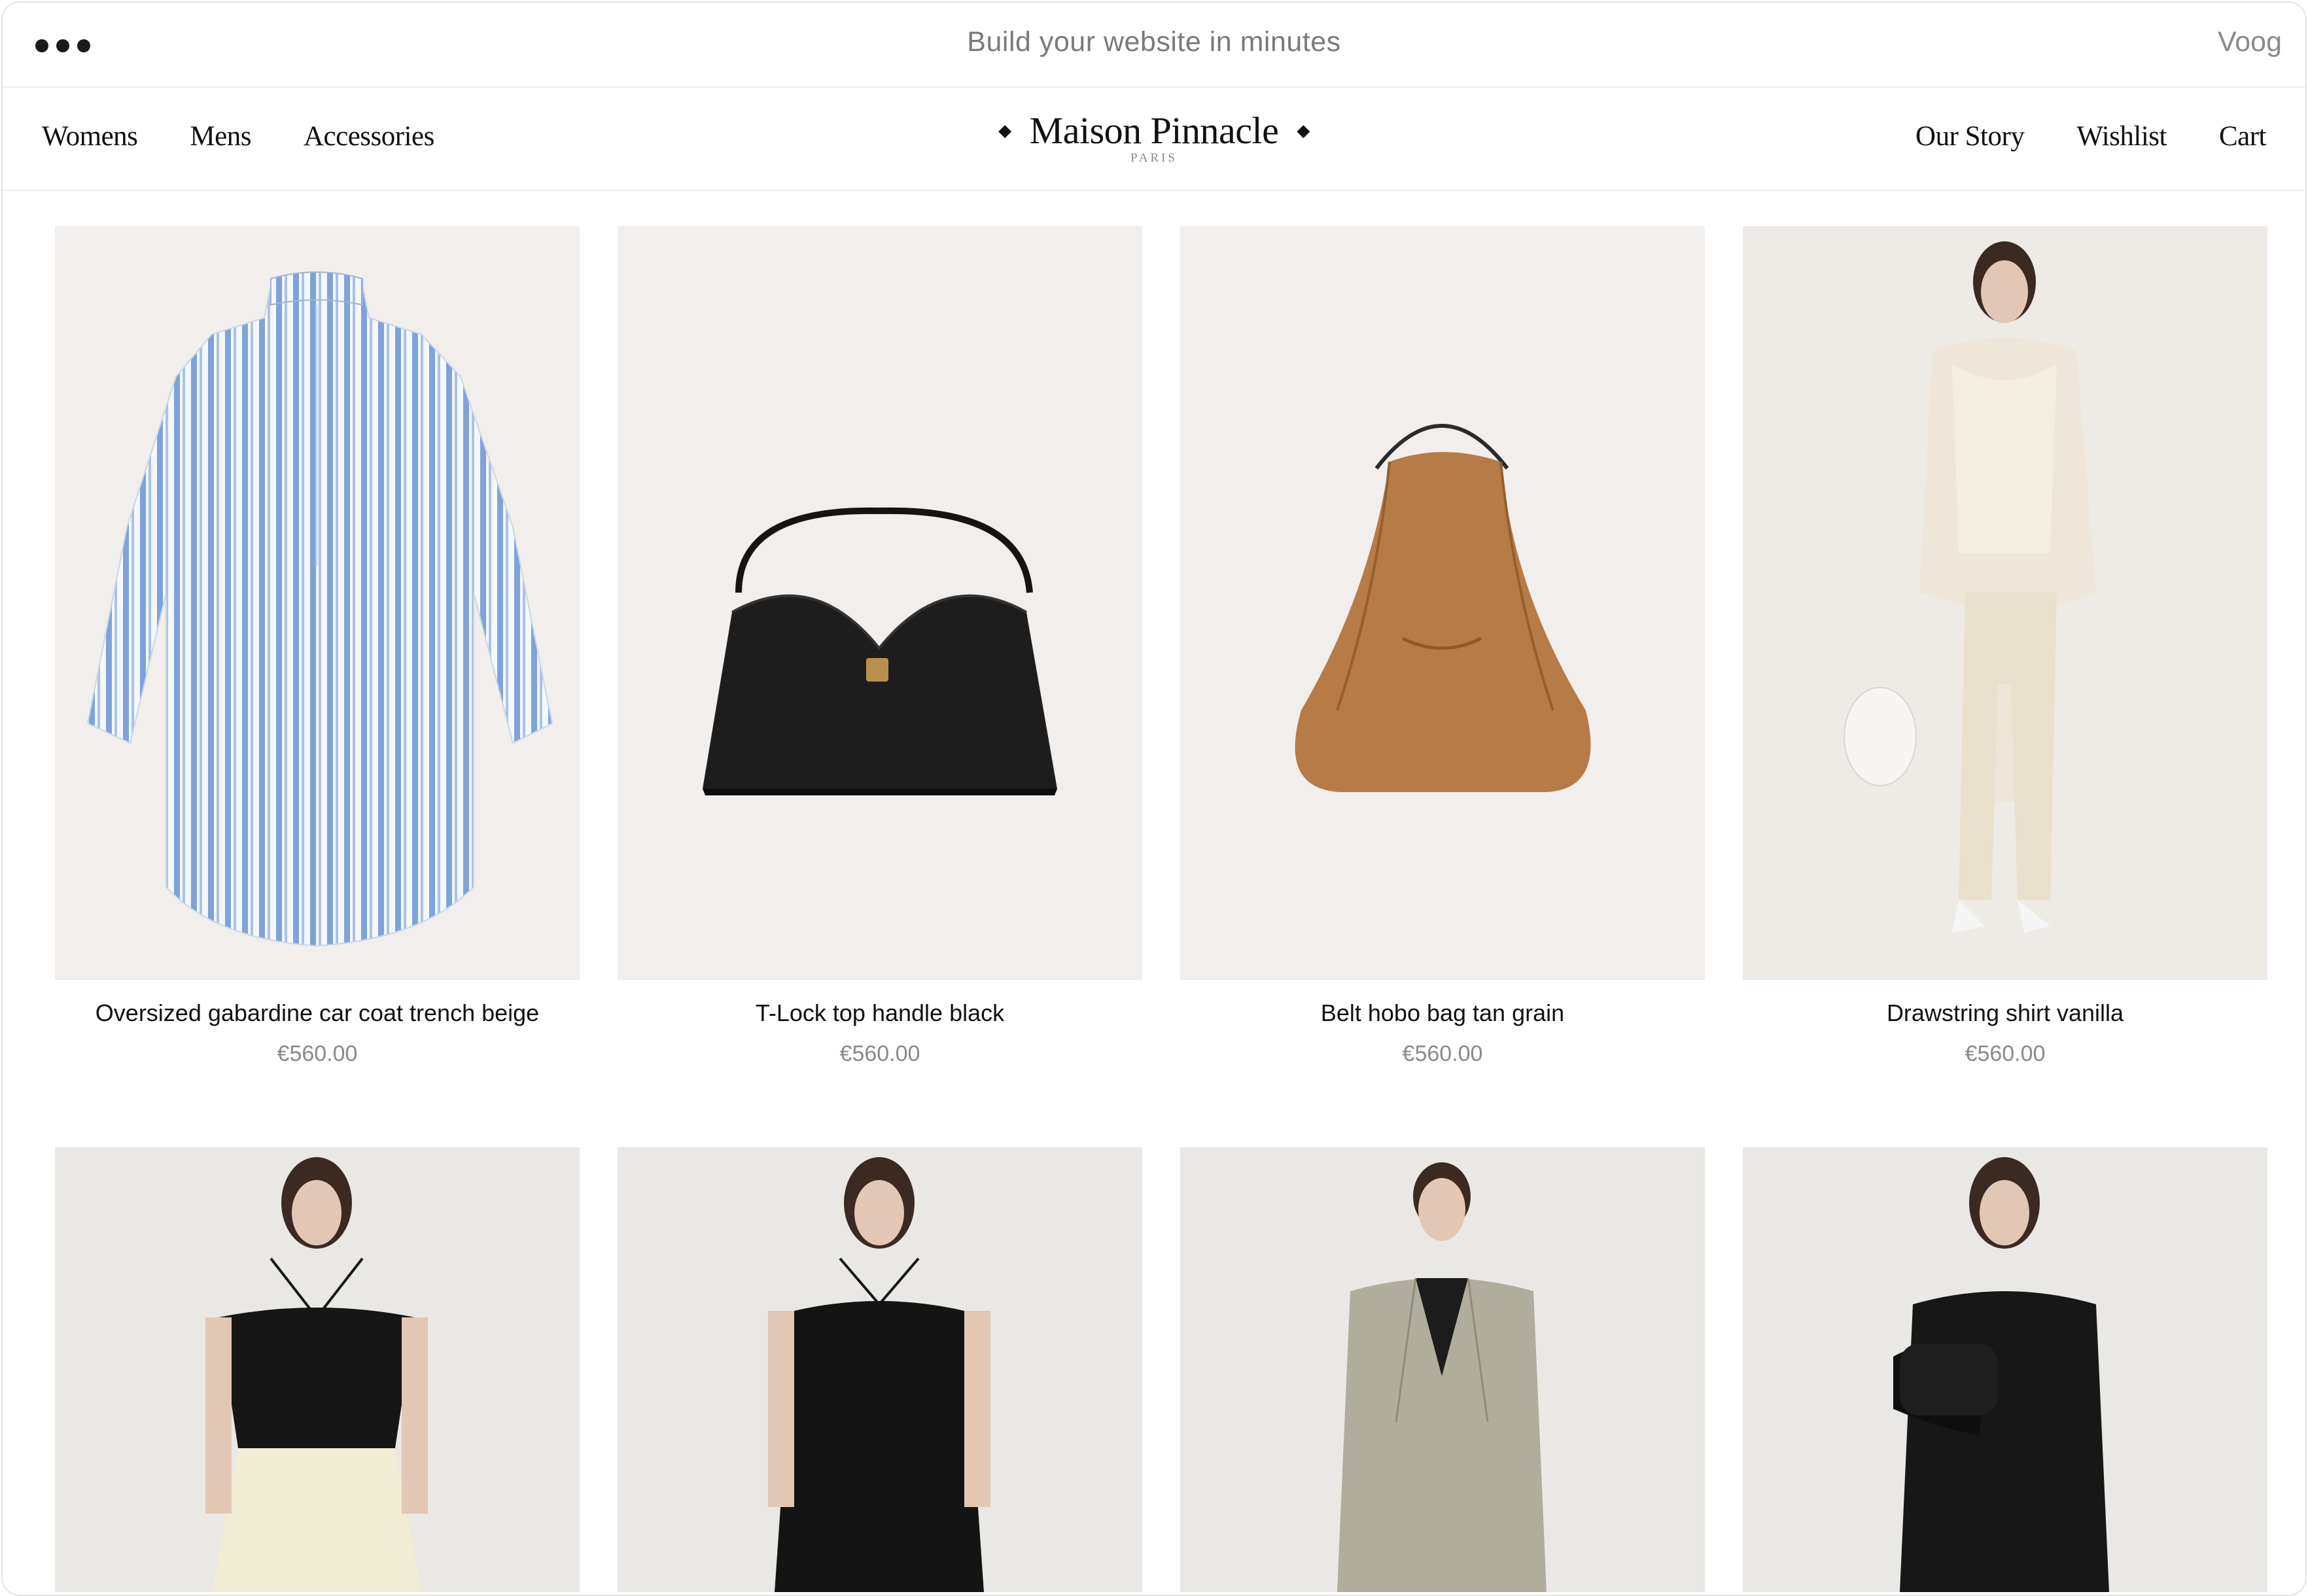  What do you see at coordinates (2005, 603) in the screenshot?
I see `product-image-model-cream-outfit` at bounding box center [2005, 603].